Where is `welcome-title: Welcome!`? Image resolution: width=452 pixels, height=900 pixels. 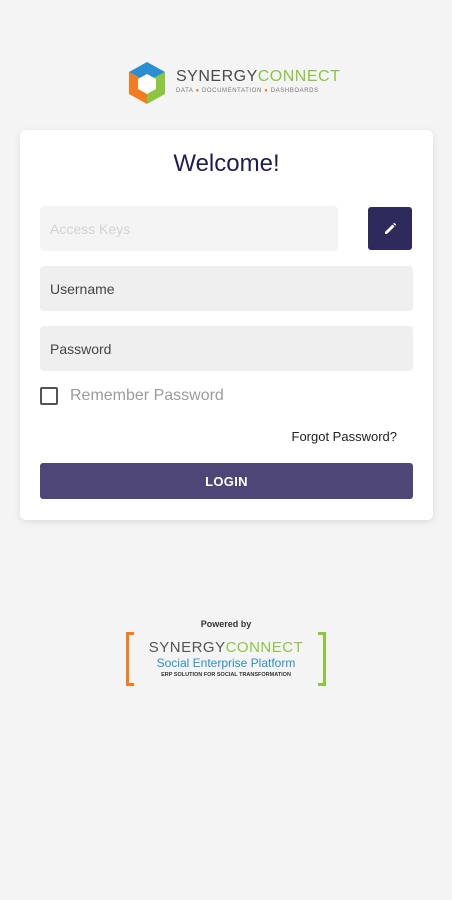 welcome-title: Welcome! is located at coordinates (226, 163).